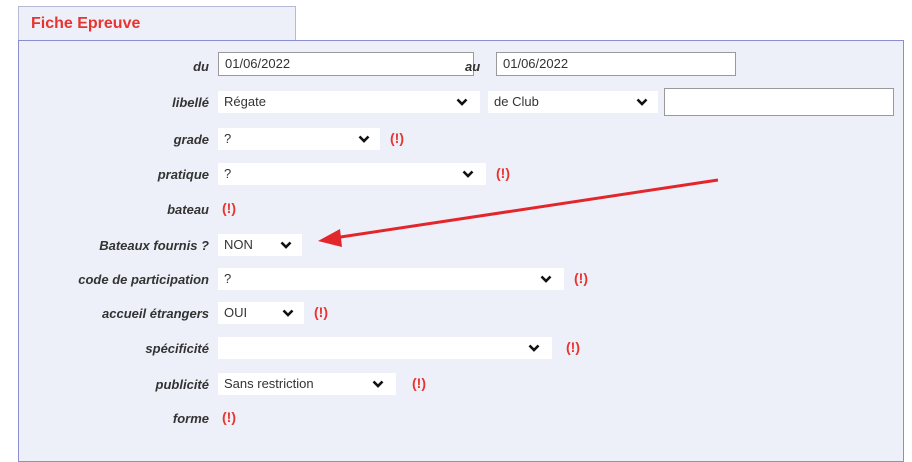 The height and width of the screenshot is (462, 912). I want to click on grade-warning-icon: (!), so click(397, 138).